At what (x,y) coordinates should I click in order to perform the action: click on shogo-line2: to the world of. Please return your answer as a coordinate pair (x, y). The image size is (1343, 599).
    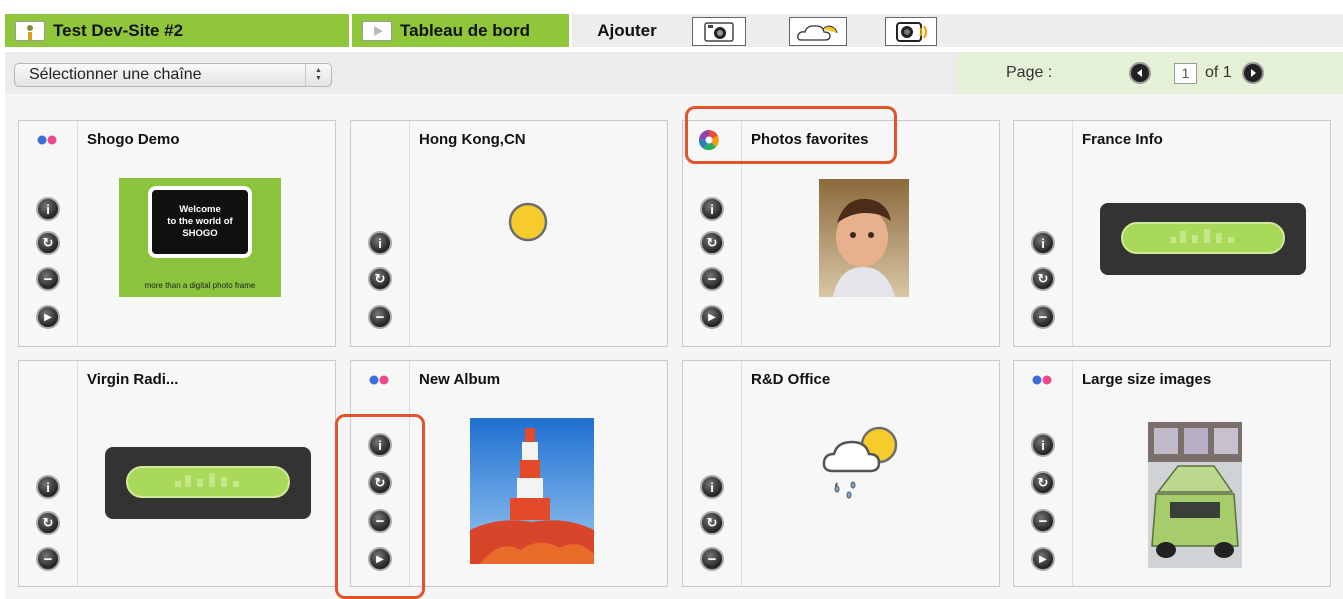
    Looking at the image, I should click on (200, 221).